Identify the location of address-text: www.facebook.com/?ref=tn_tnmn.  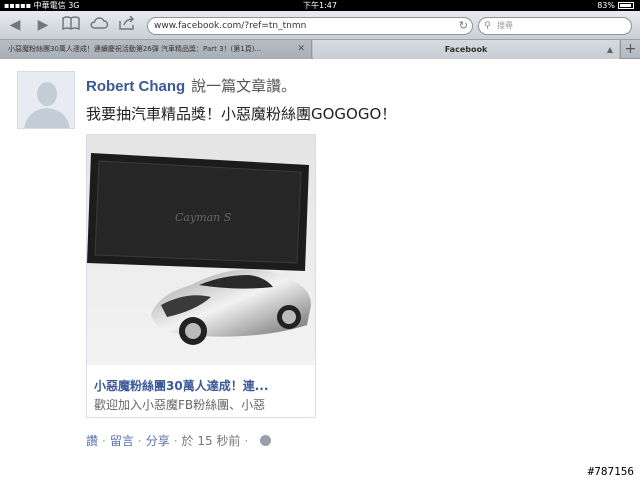
(230, 26).